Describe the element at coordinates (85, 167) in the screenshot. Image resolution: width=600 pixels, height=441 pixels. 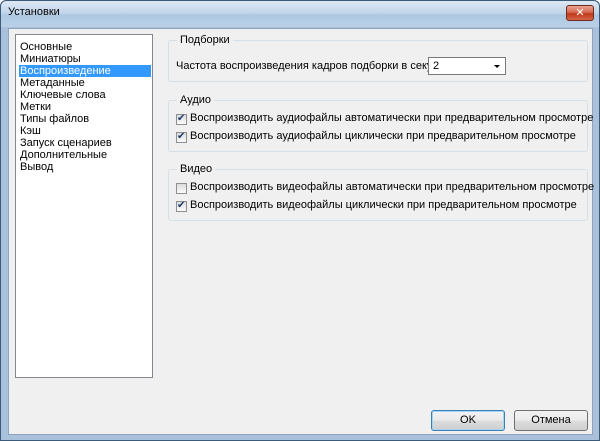
I see `category-item-output: Вывод` at that location.